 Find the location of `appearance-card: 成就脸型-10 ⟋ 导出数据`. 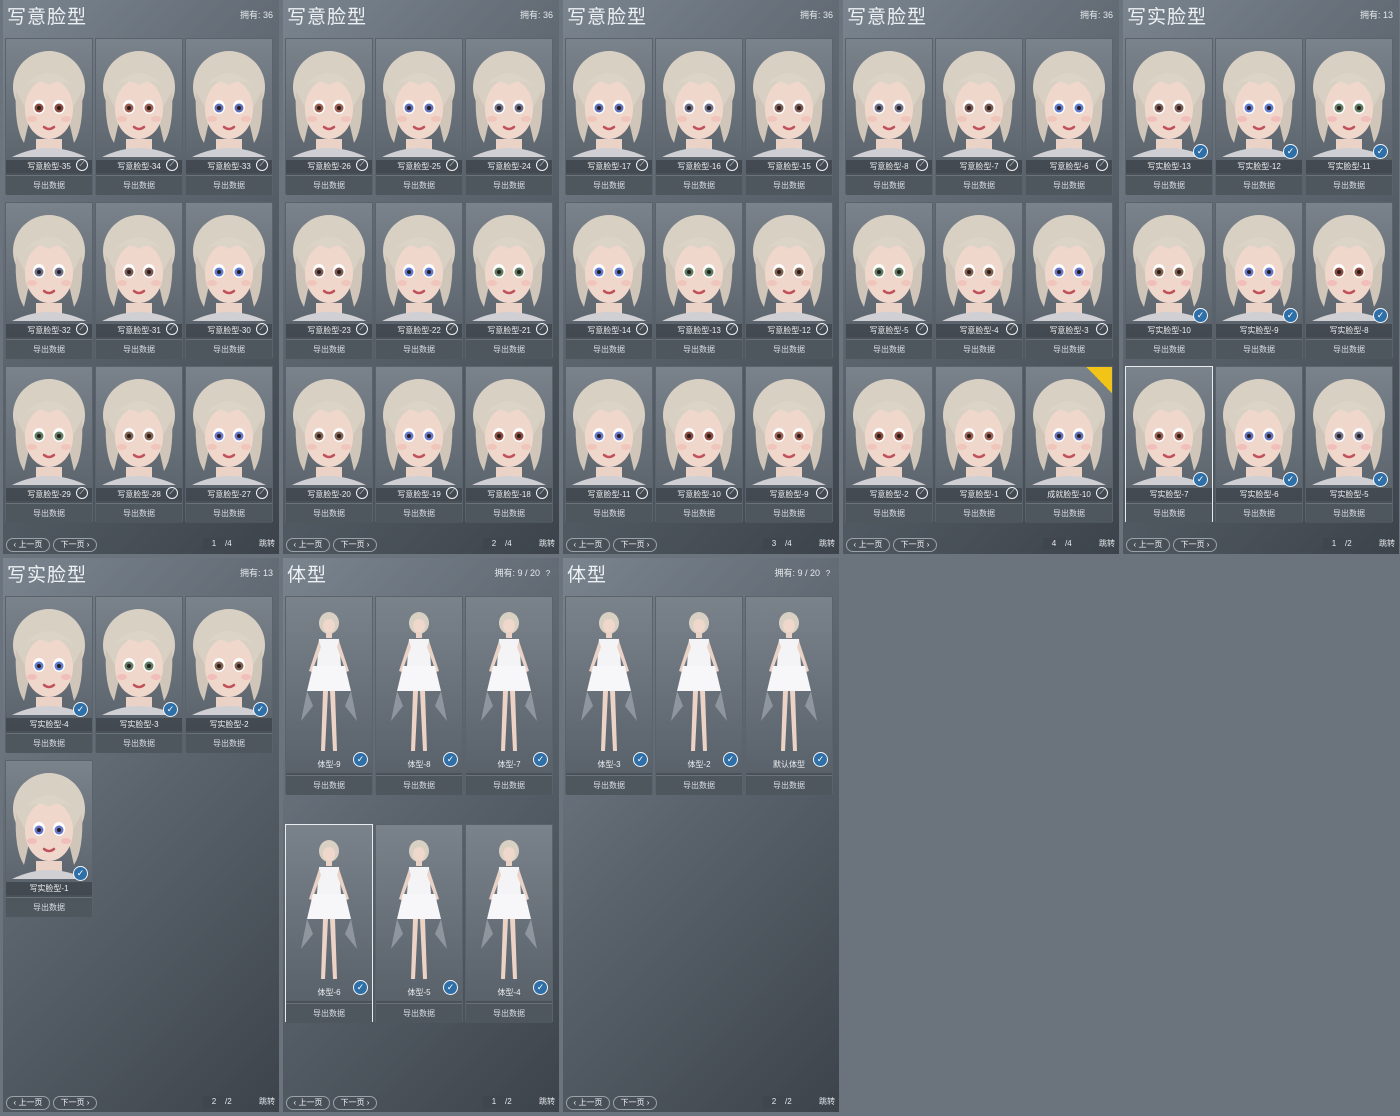

appearance-card: 成就脸型-10 ⟋ 导出数据 is located at coordinates (1069, 444).